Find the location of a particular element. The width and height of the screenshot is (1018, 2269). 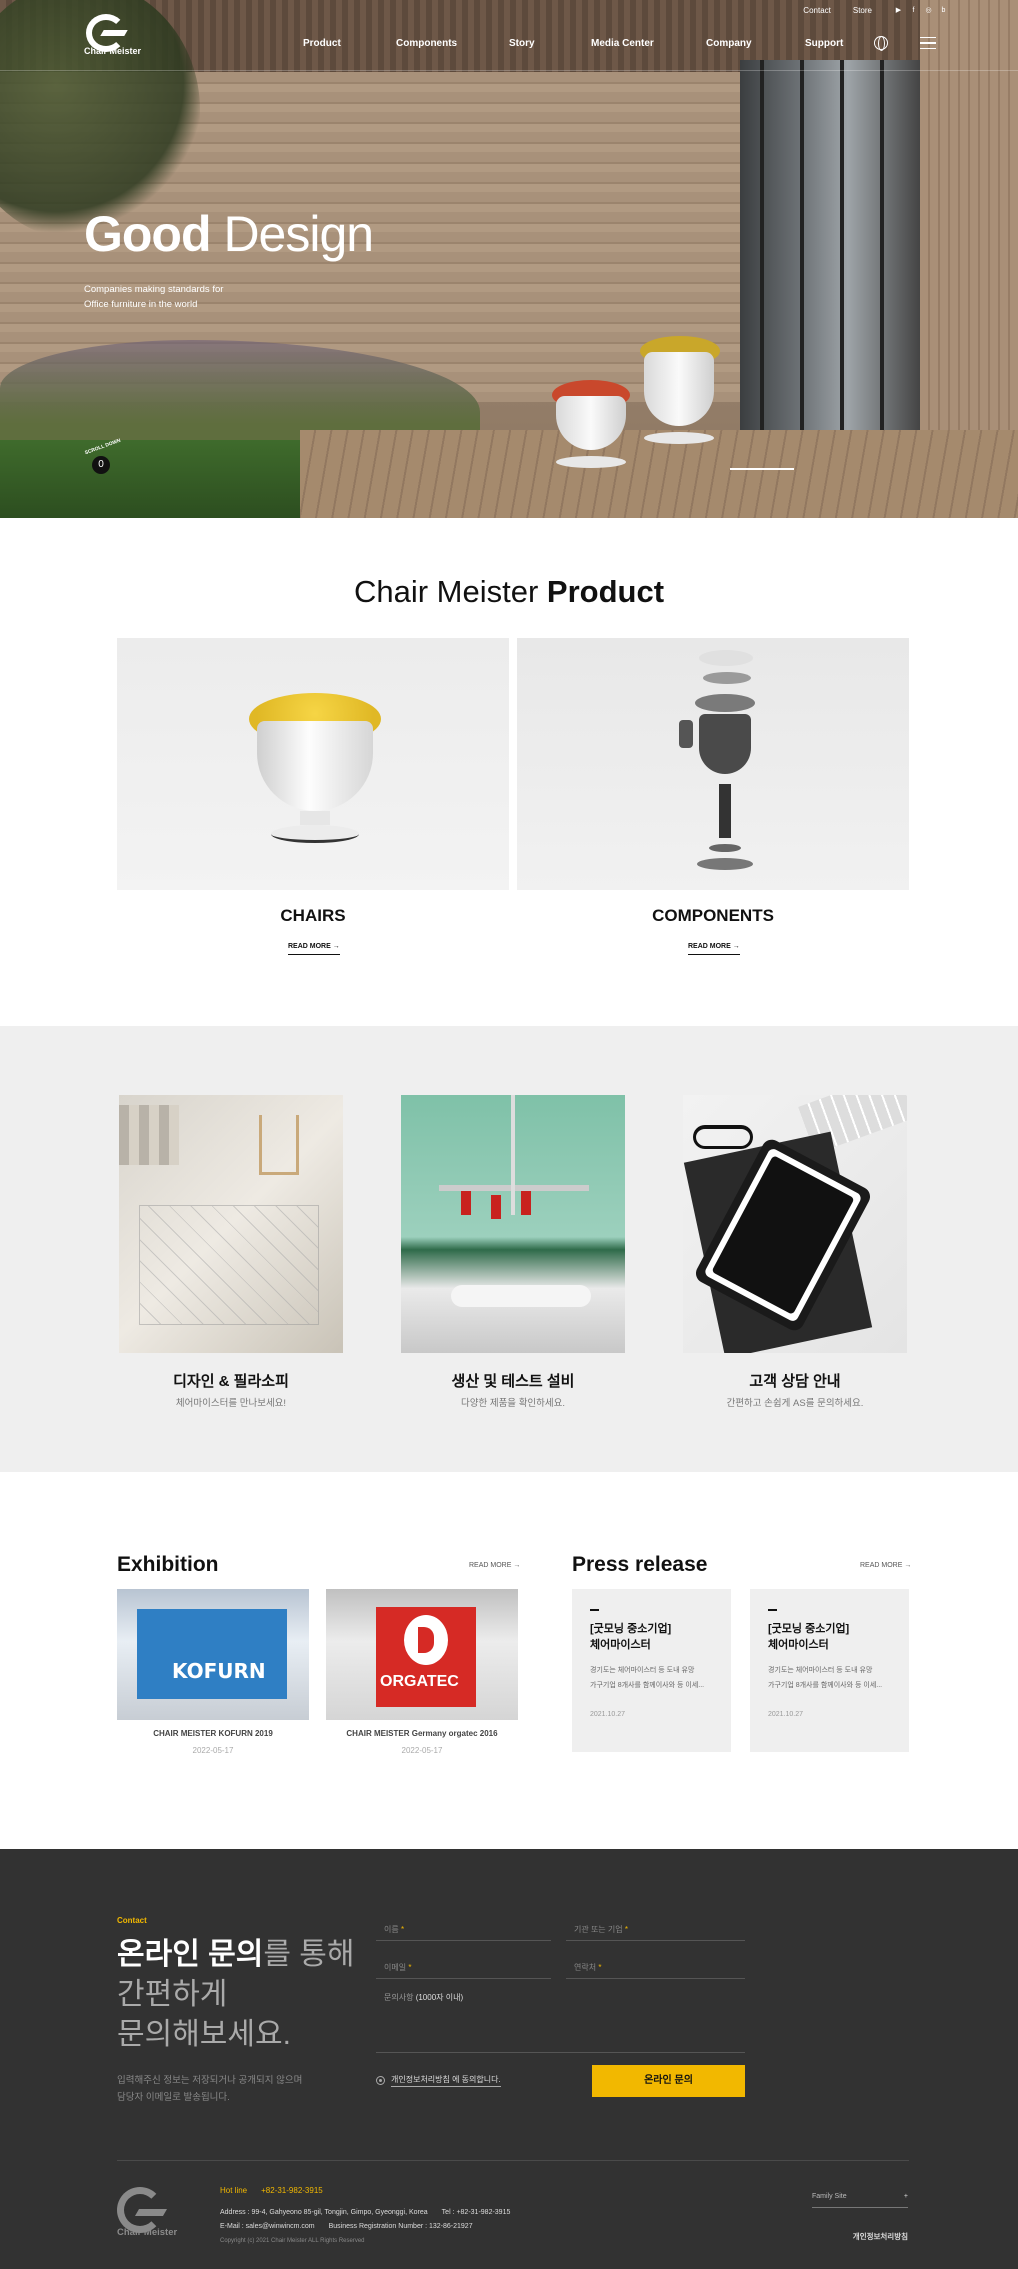

youtube-icon: ▶ is located at coordinates (898, 10).